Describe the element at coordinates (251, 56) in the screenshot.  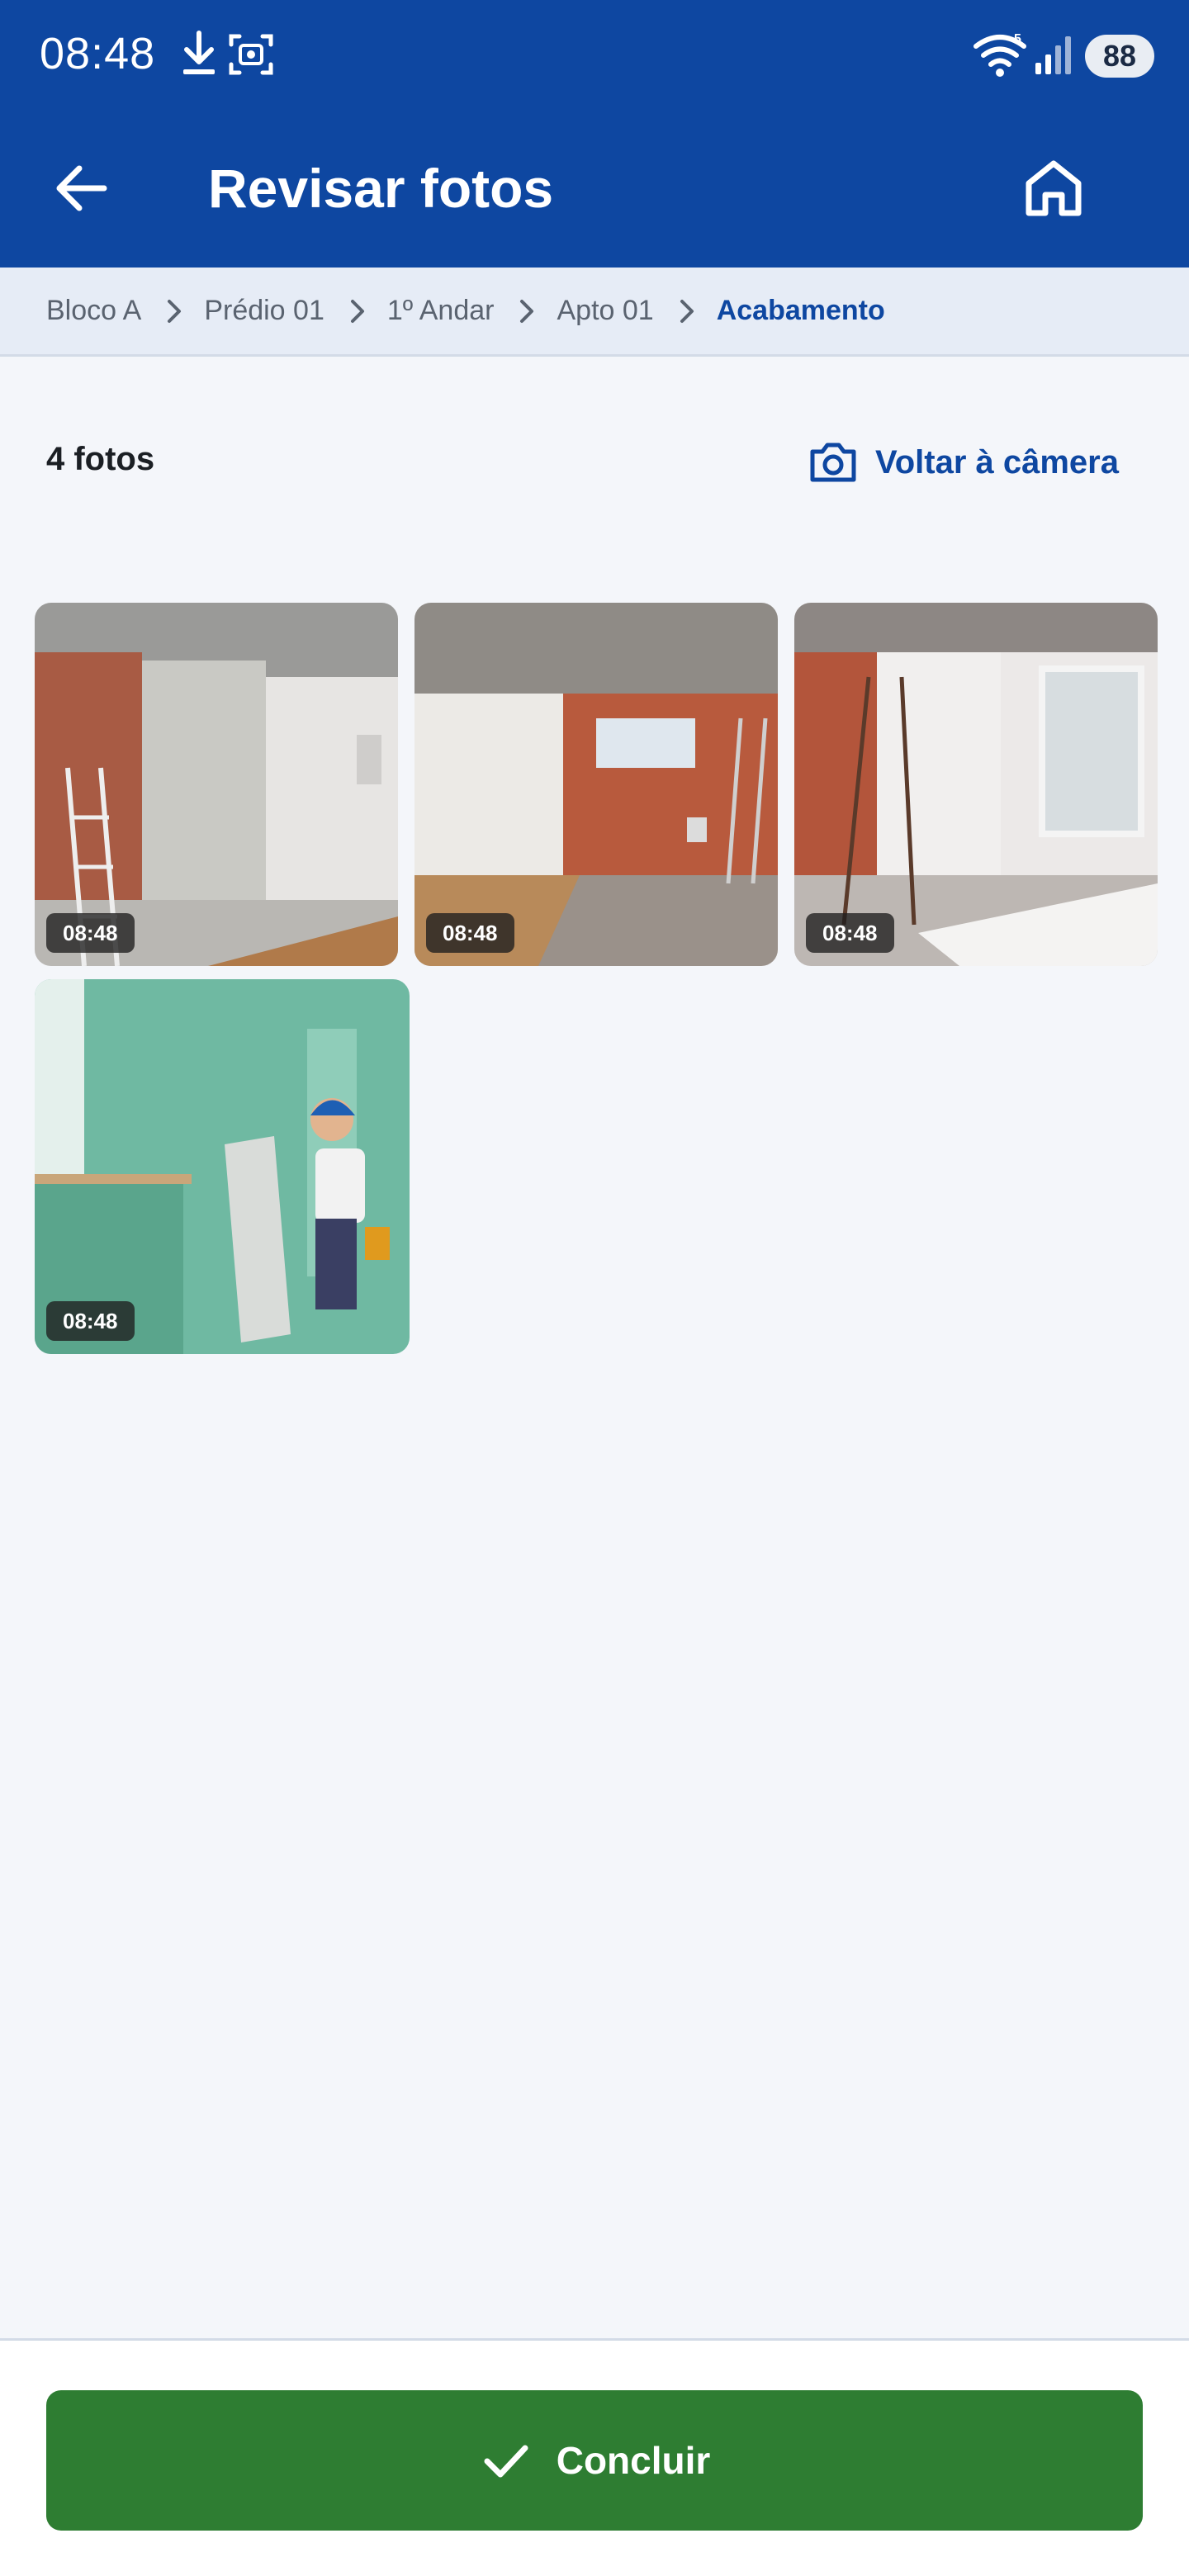
I see `screenshot-icon` at that location.